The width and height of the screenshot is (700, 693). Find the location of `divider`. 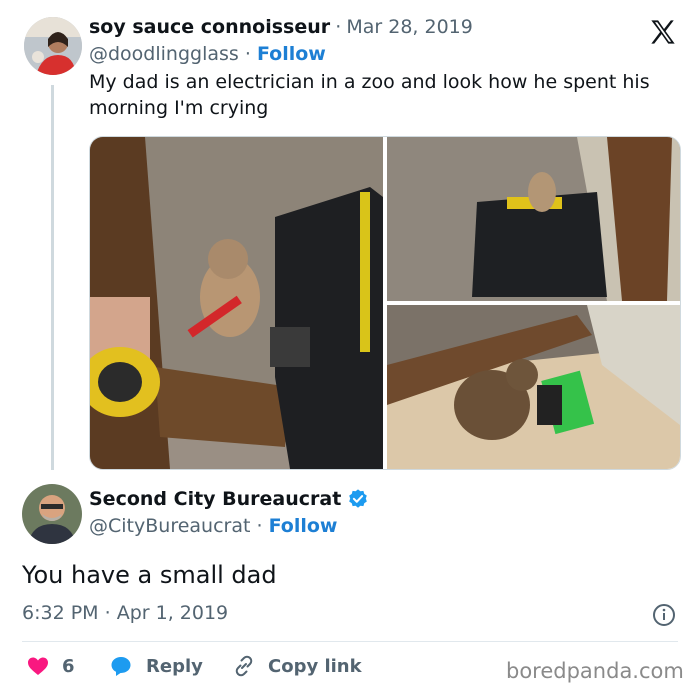

divider is located at coordinates (350, 641).